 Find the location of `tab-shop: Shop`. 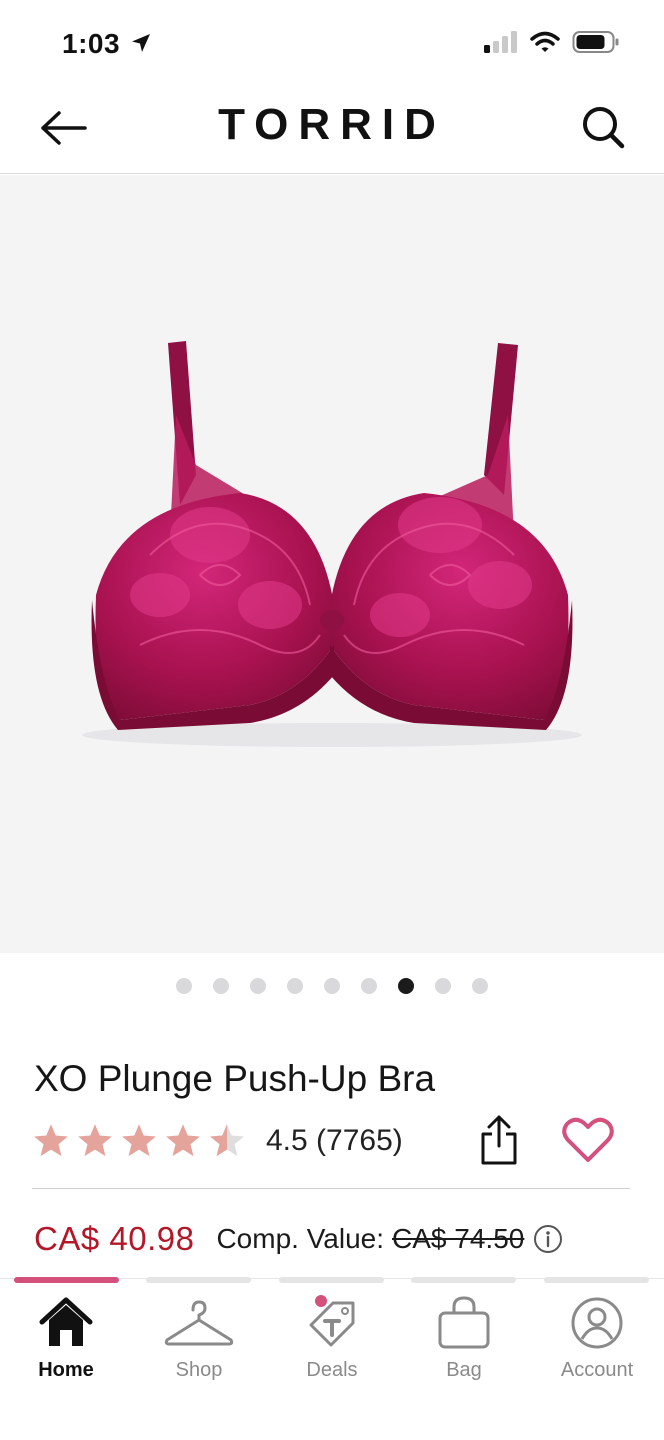

tab-shop: Shop is located at coordinates (199, 1343).